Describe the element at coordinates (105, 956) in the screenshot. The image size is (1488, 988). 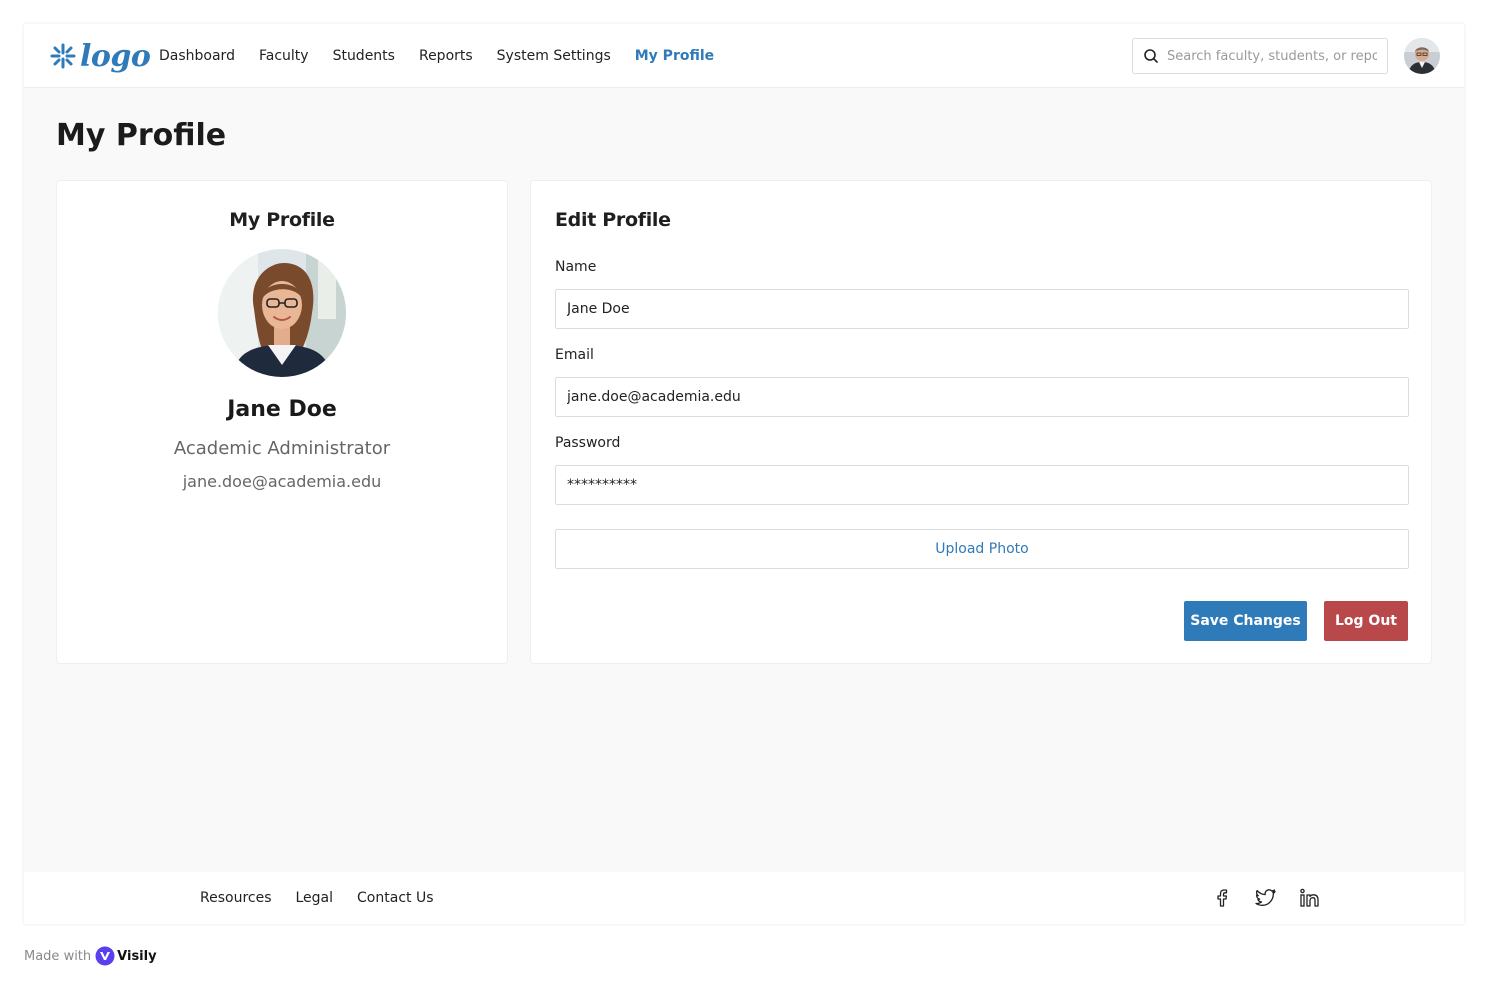
I see `visily-logo-icon` at that location.